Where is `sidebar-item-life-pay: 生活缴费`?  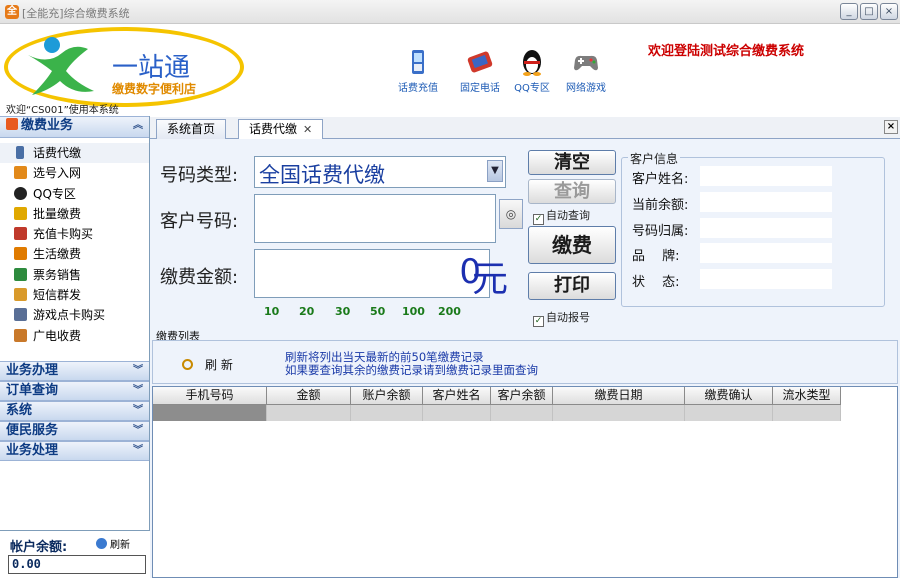 sidebar-item-life-pay: 生活缴费 is located at coordinates (74, 254).